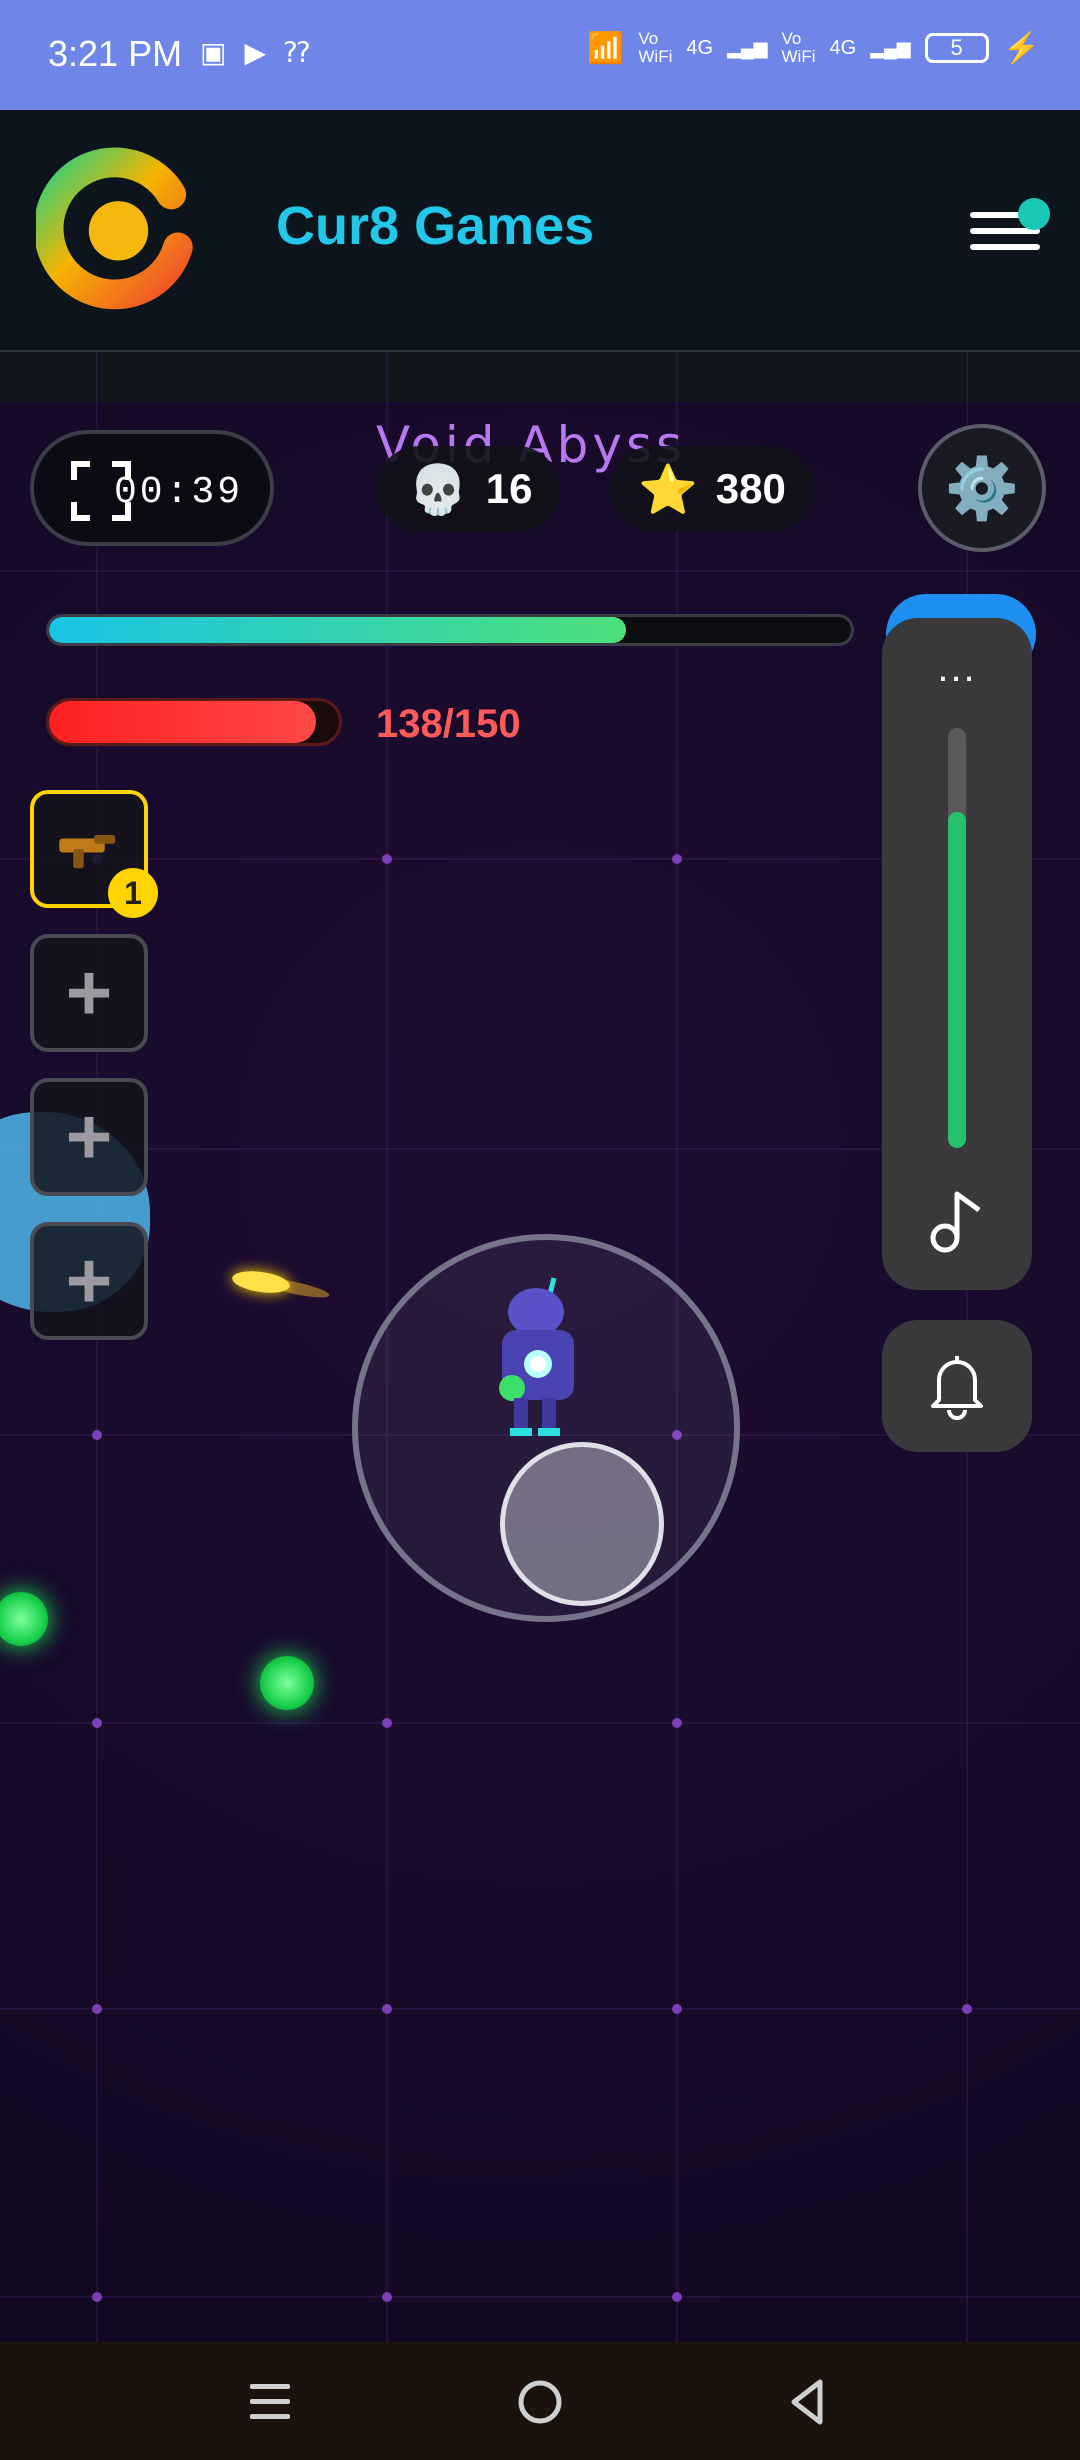  I want to click on home-icon, so click(540, 2402).